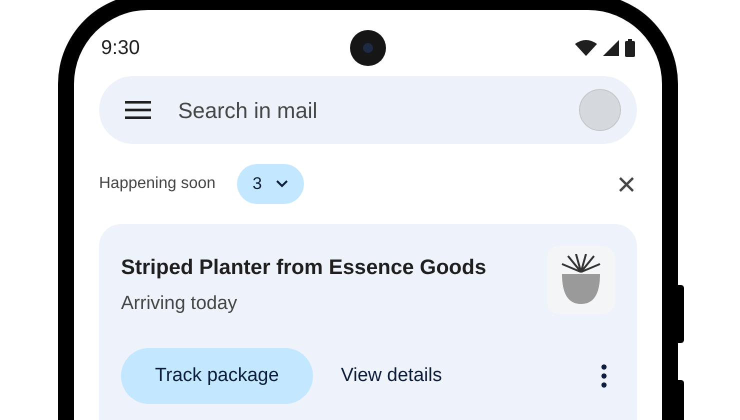 Image resolution: width=740 pixels, height=420 pixels. I want to click on count-chip: 3, so click(270, 184).